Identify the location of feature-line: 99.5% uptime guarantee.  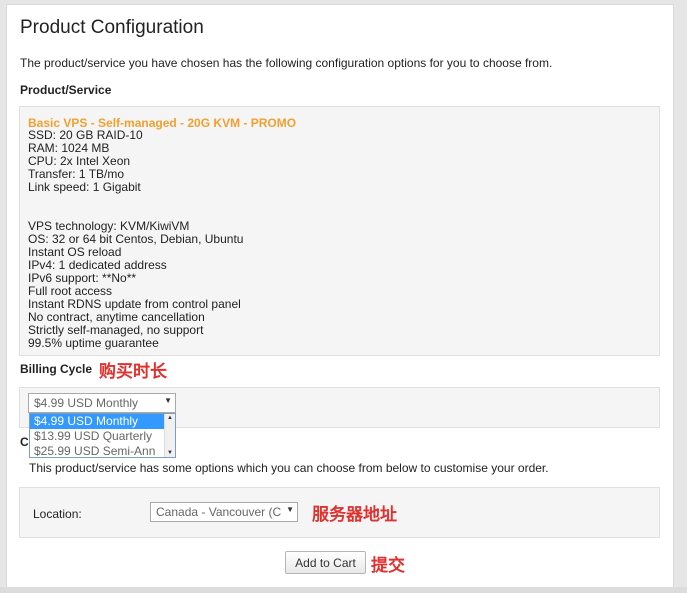
(93, 343).